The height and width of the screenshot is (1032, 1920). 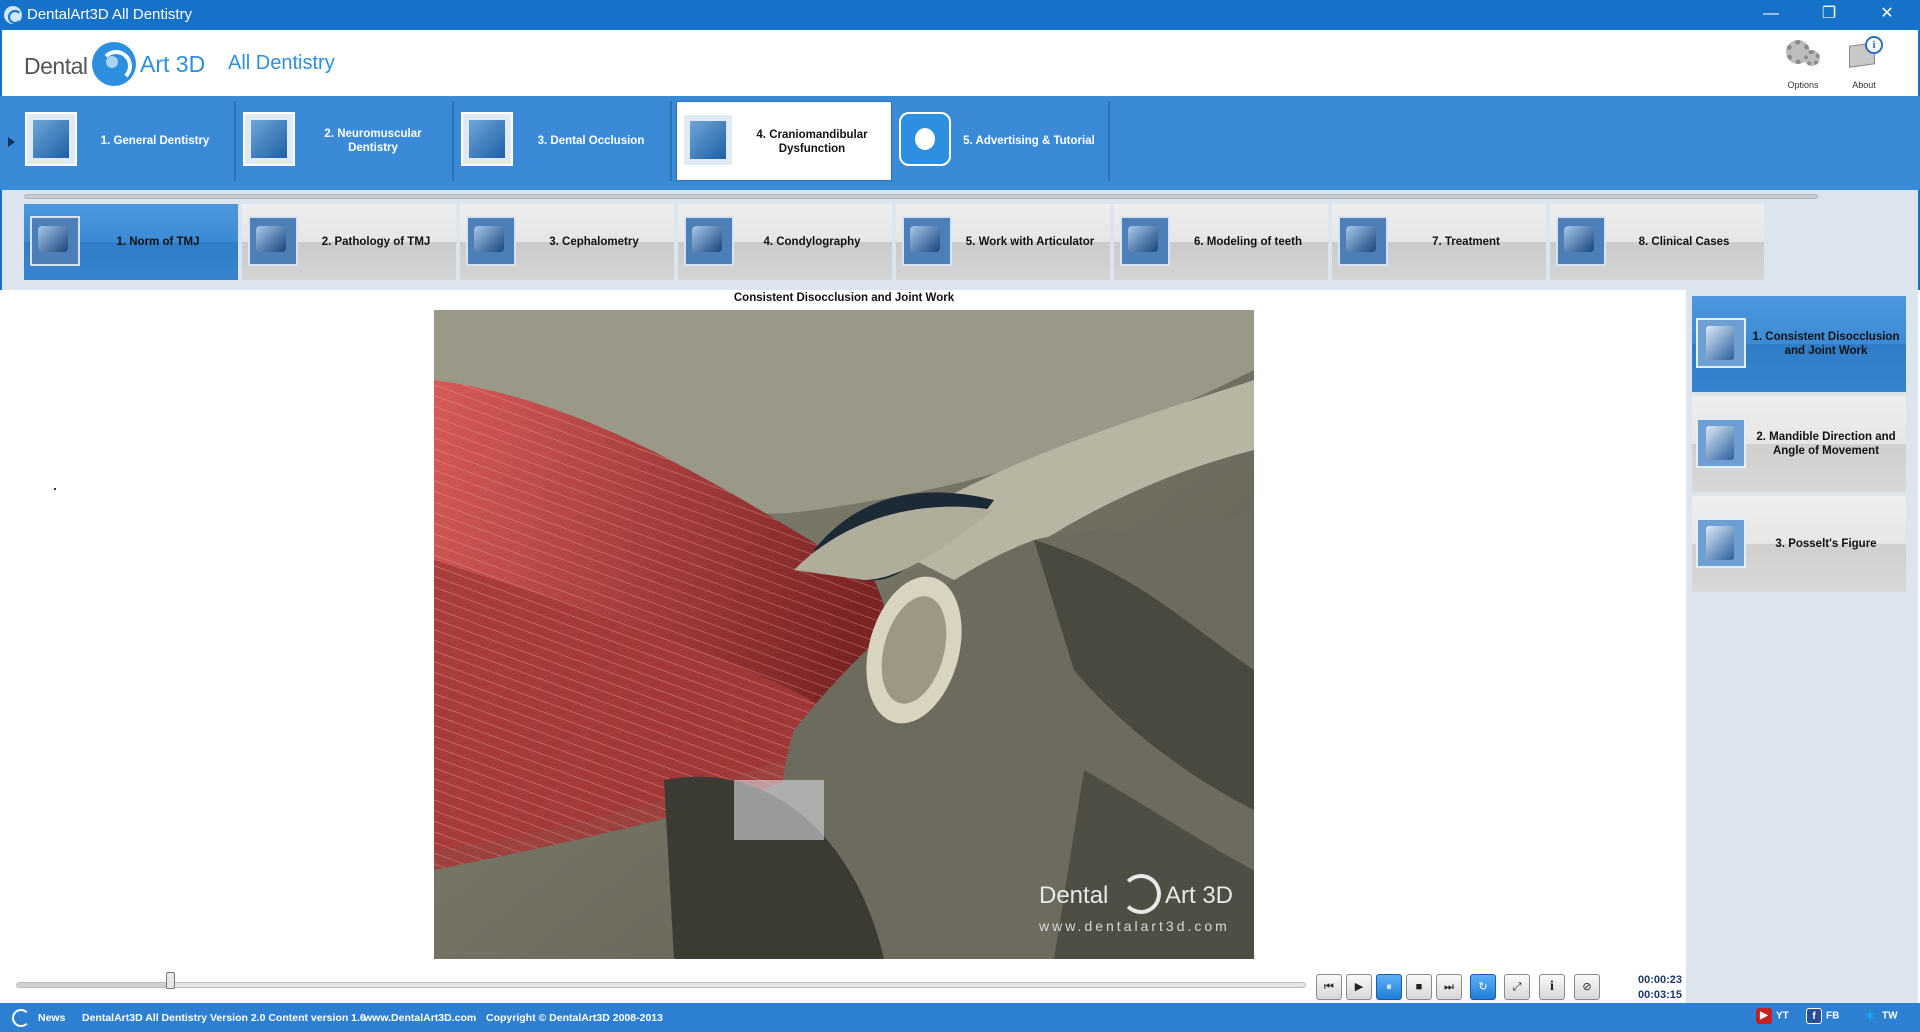 I want to click on subcategory-norm-of-tmj: 1. Norm of TMJ, so click(x=131, y=242).